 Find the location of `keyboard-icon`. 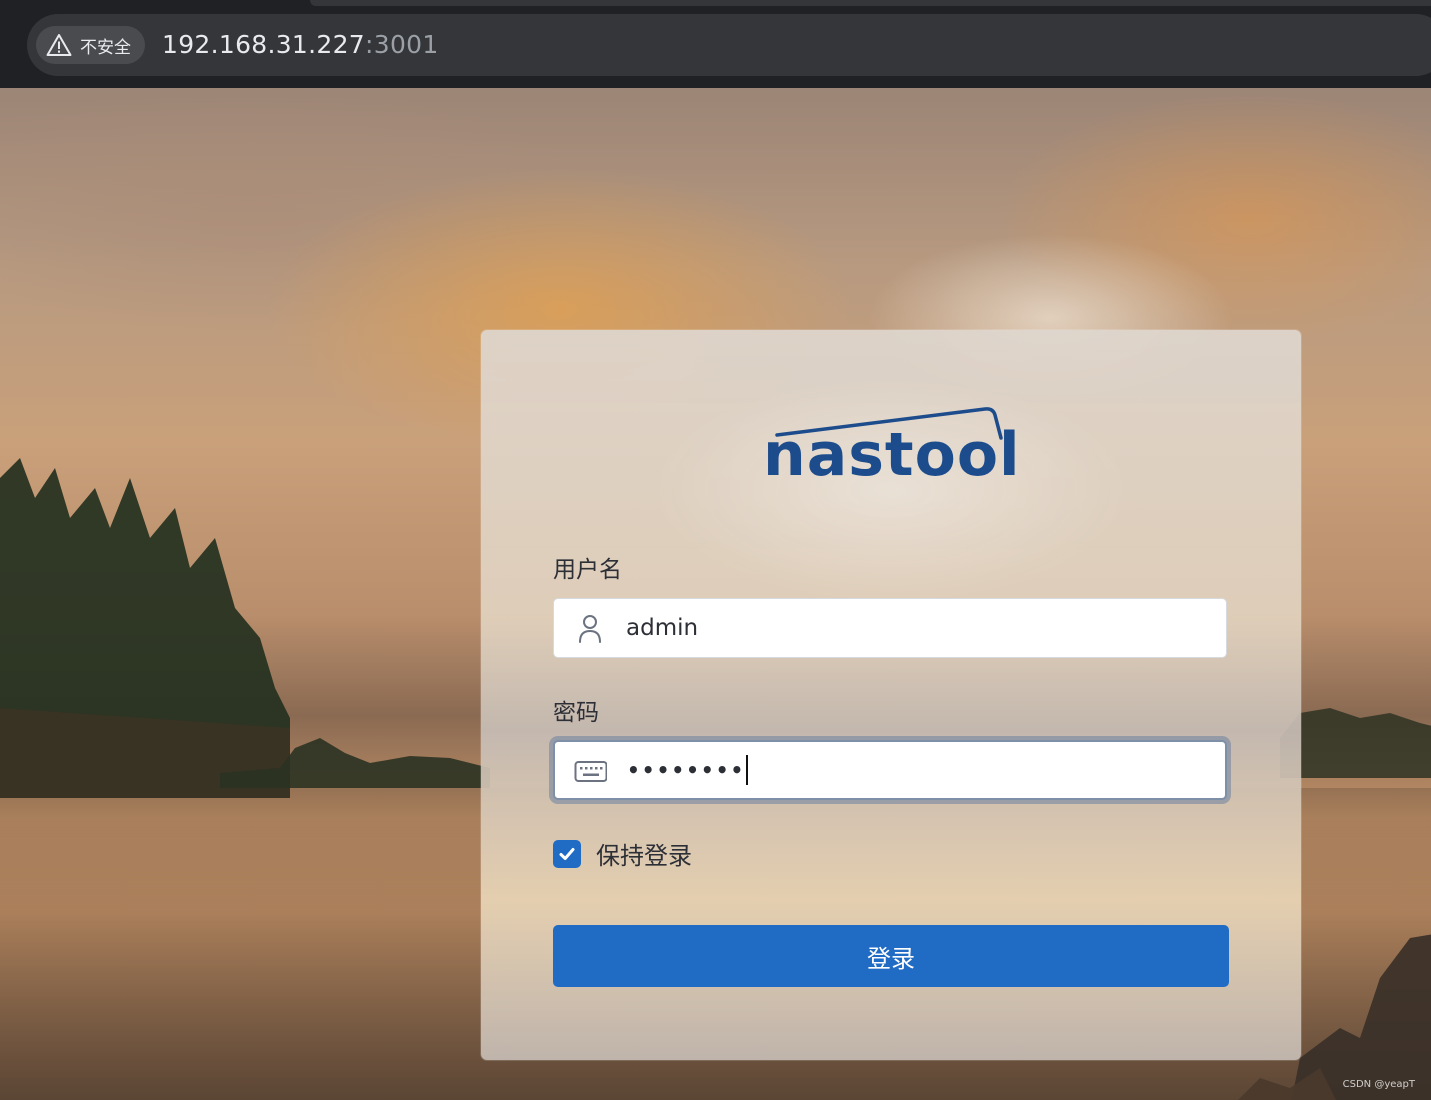

keyboard-icon is located at coordinates (590, 771).